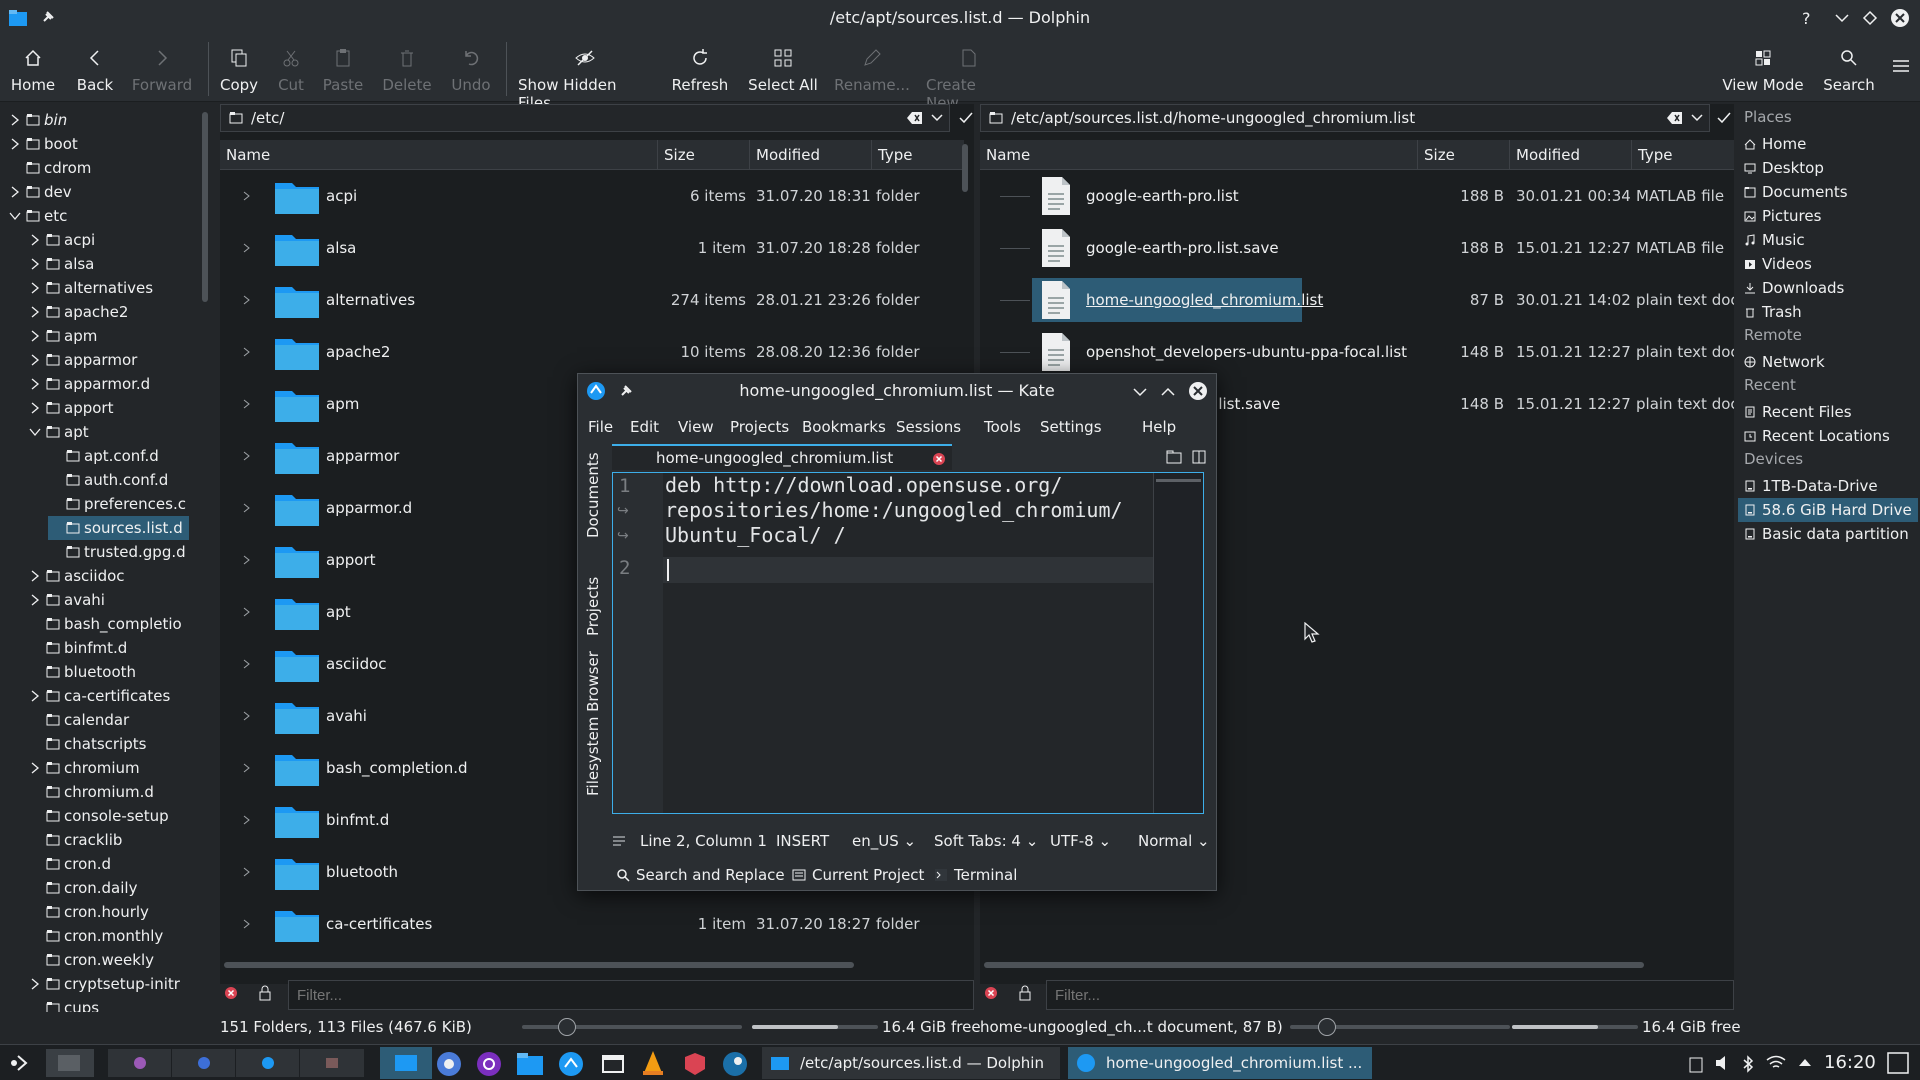  Describe the element at coordinates (695, 1064) in the screenshot. I see `software-center-icon` at that location.